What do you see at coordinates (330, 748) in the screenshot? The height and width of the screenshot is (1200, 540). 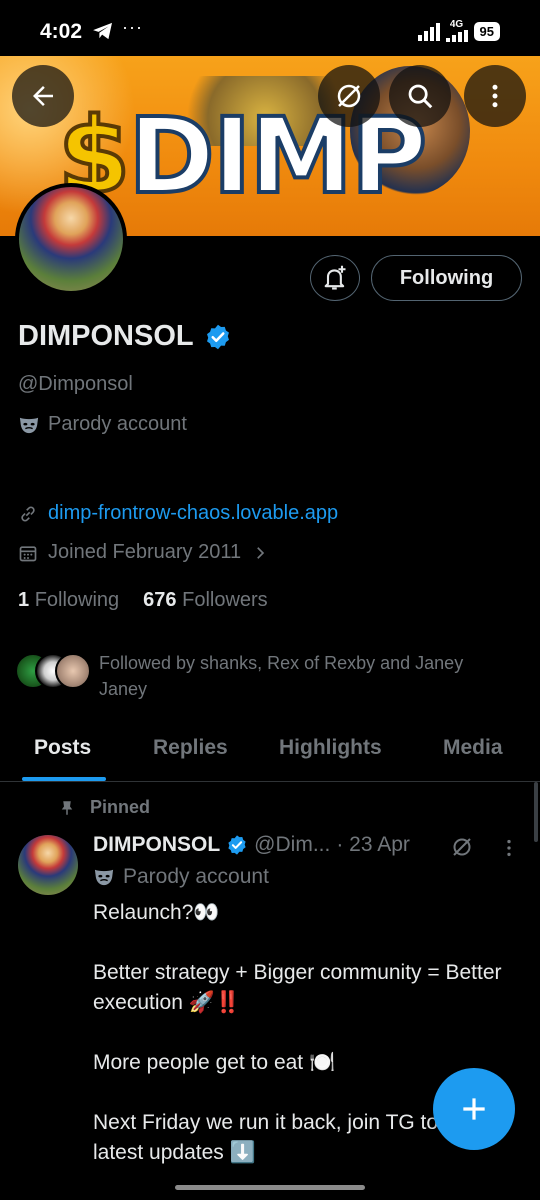 I see `tab-highlights: Highlights` at bounding box center [330, 748].